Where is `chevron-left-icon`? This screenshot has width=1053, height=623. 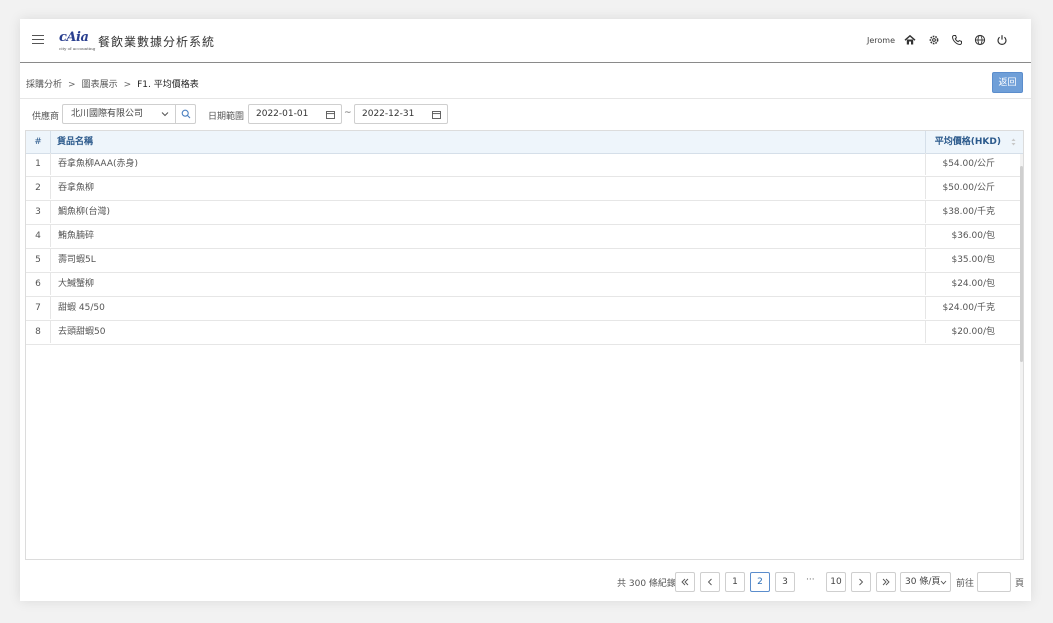 chevron-left-icon is located at coordinates (709, 582).